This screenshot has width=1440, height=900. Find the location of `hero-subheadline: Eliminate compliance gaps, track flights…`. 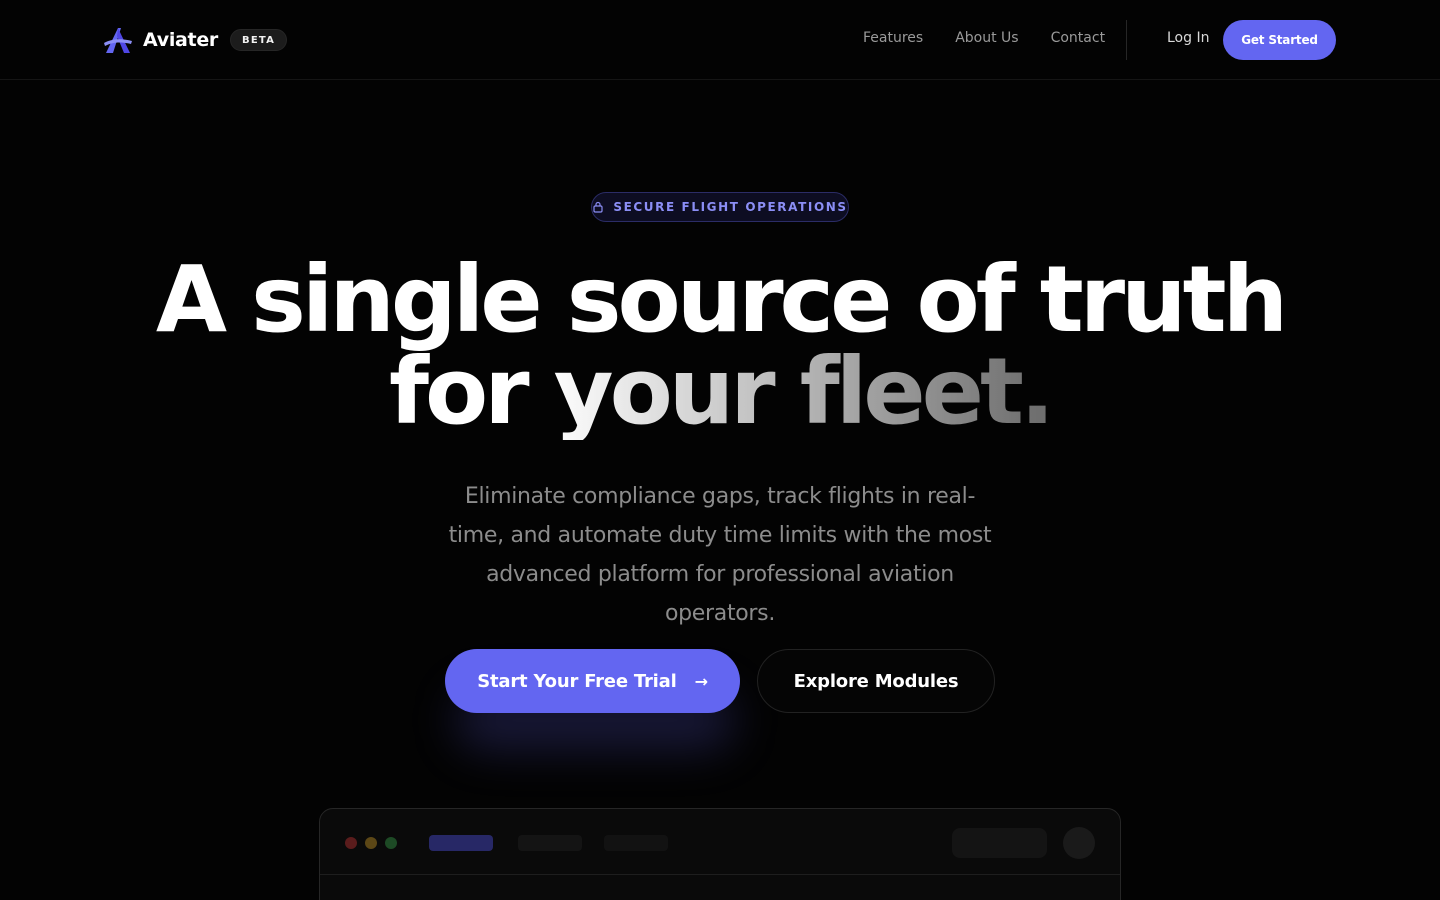

hero-subheadline: Eliminate compliance gaps, track flights… is located at coordinates (720, 555).